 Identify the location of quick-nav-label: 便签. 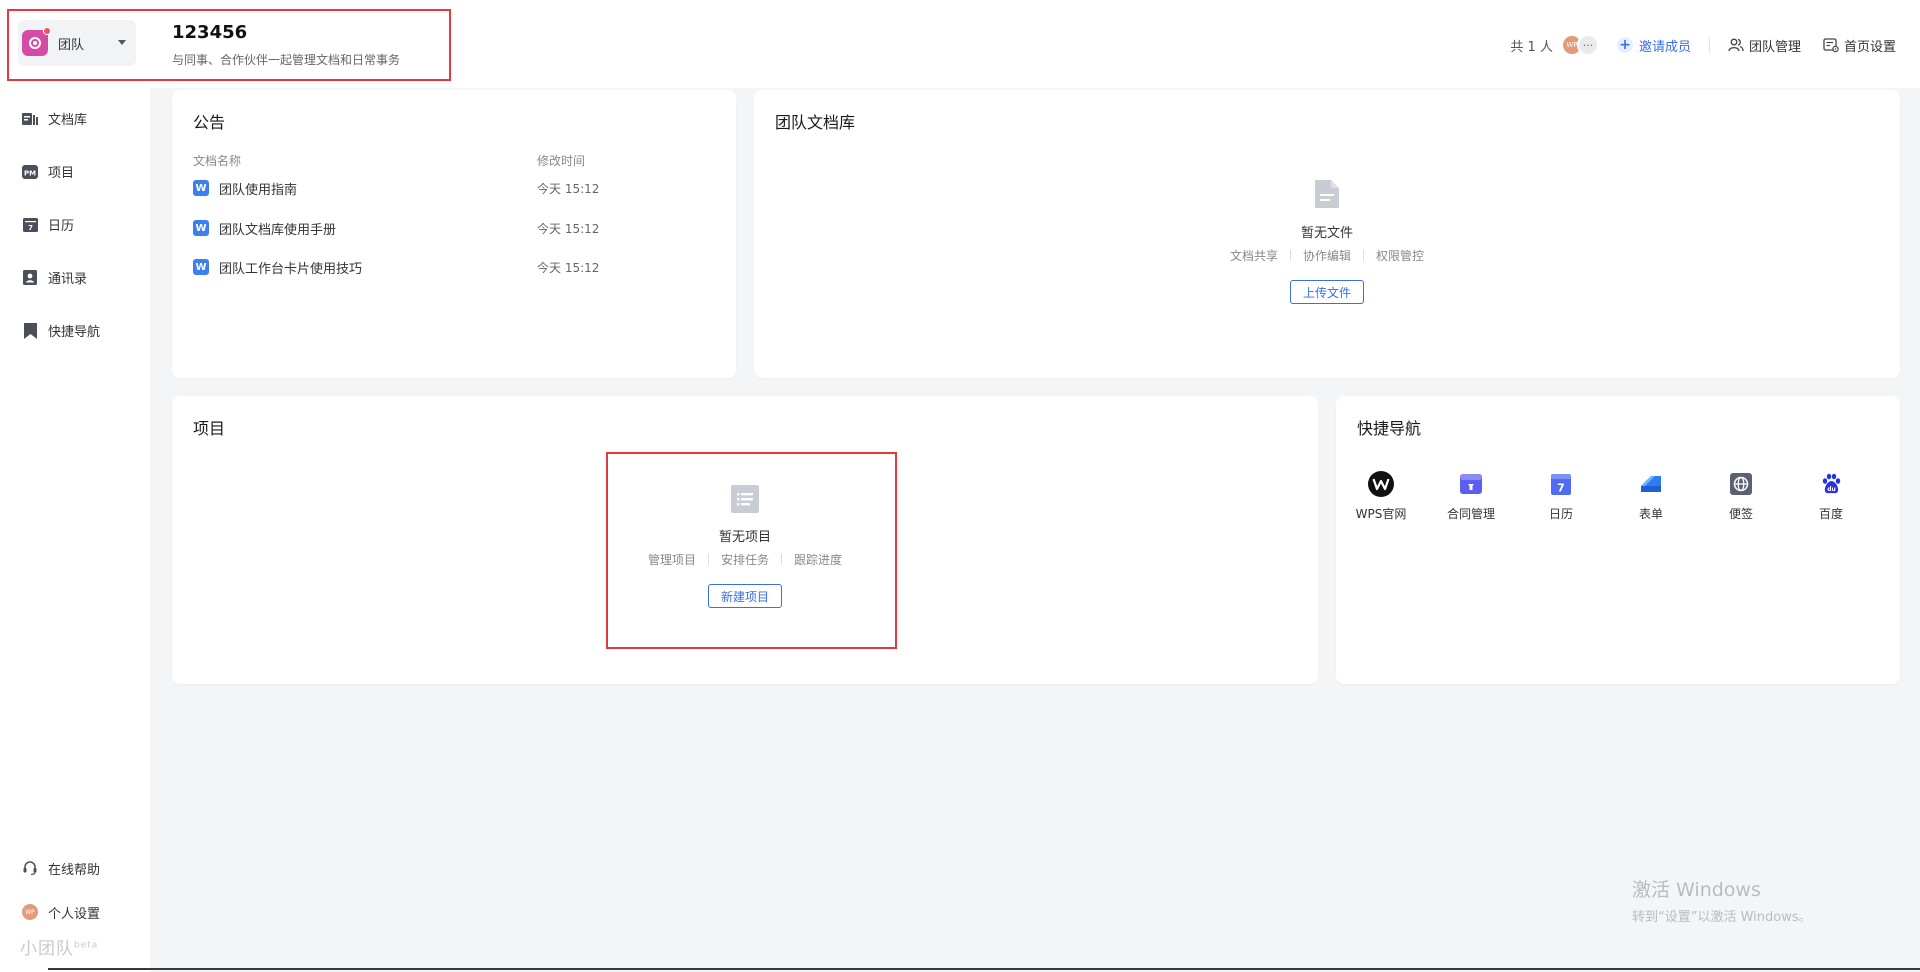
(1740, 514).